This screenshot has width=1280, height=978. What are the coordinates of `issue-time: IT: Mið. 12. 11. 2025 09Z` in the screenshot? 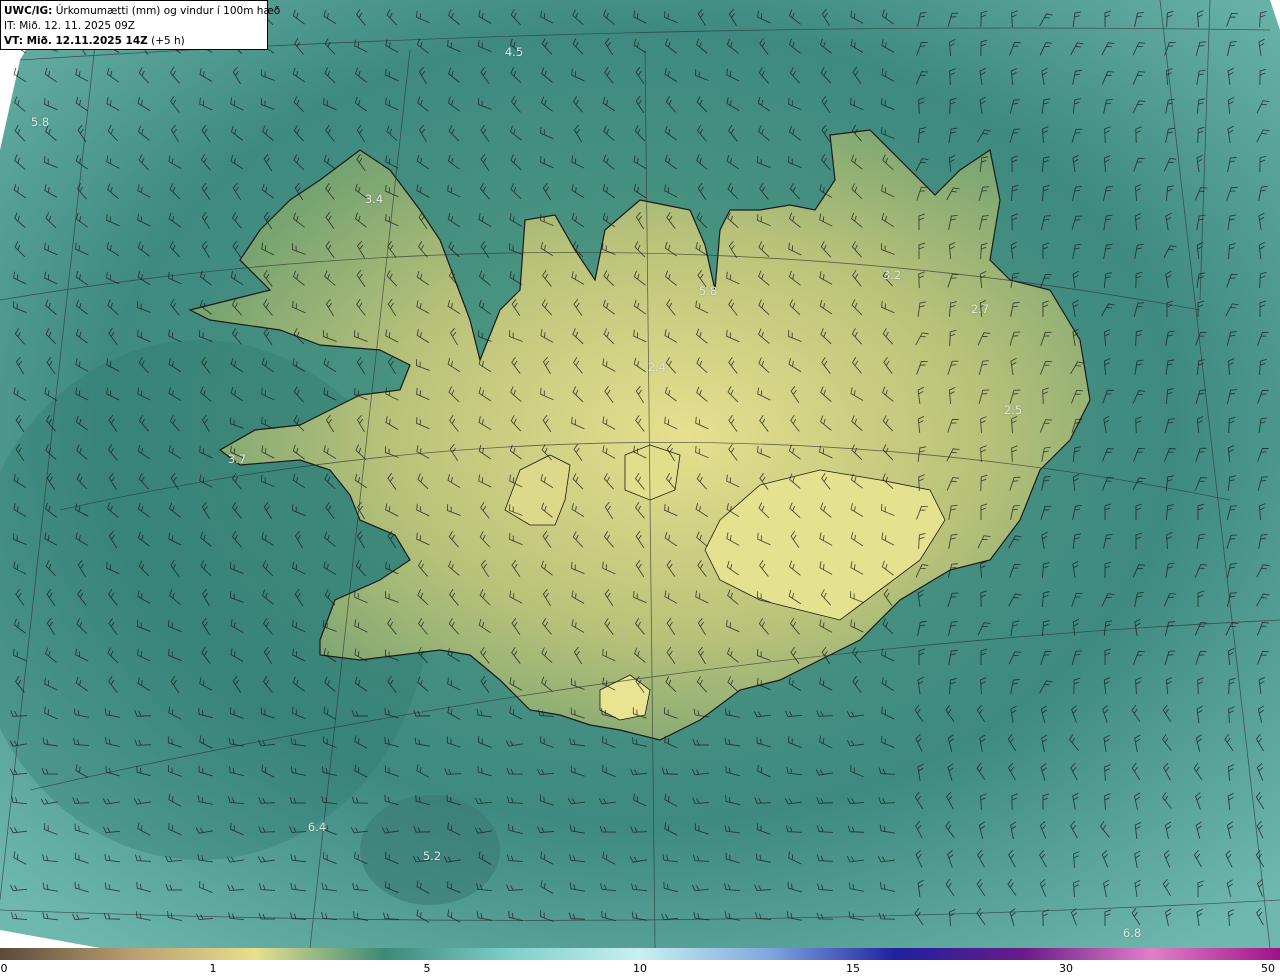 It's located at (69, 26).